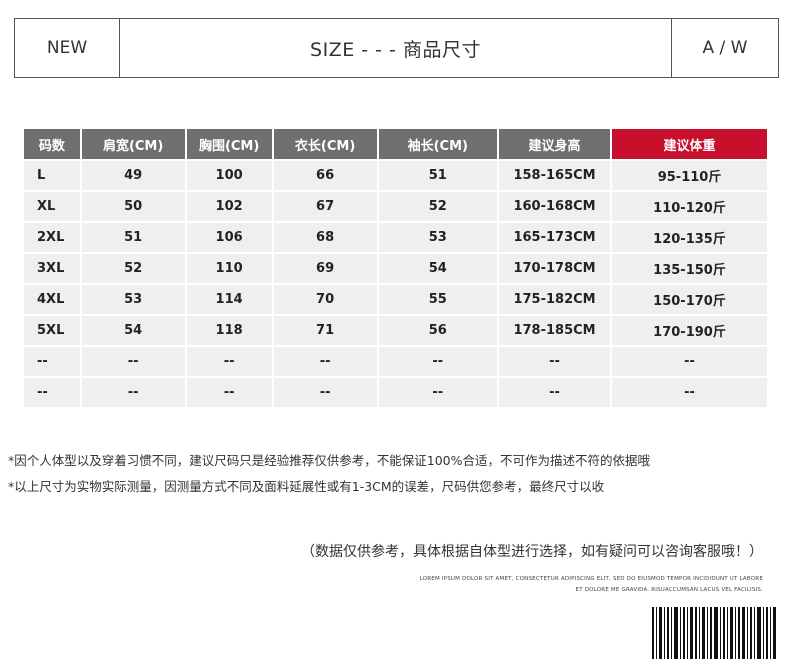  What do you see at coordinates (438, 237) in the screenshot?
I see `cell-sleeve: 53` at bounding box center [438, 237].